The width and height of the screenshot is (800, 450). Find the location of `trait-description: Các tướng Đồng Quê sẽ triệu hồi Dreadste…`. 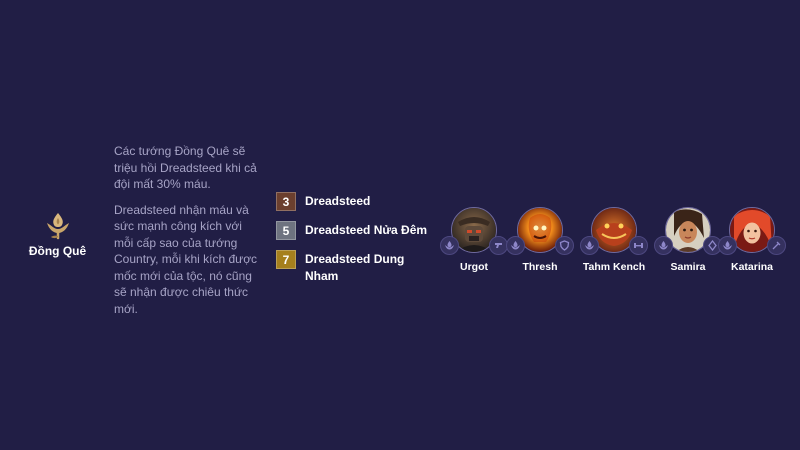

trait-description: Các tướng Đồng Quê sẽ triệu hồi Dreadste… is located at coordinates (189, 234).